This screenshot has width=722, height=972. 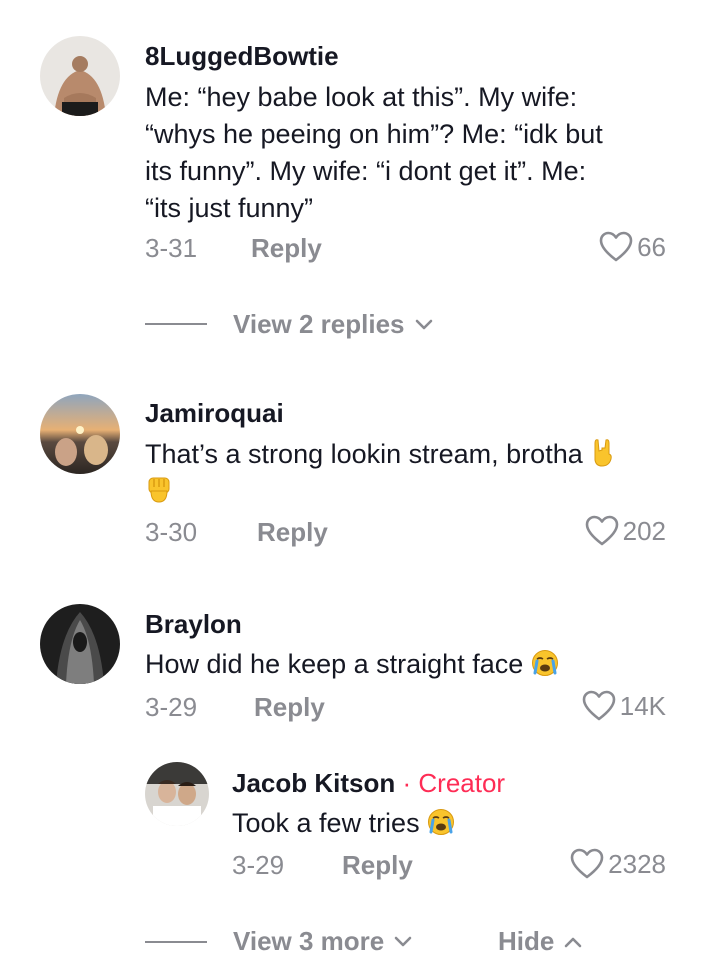 What do you see at coordinates (374, 134) in the screenshot?
I see `comment-text-line: “whys he peeing on him”? Me: “idk but` at bounding box center [374, 134].